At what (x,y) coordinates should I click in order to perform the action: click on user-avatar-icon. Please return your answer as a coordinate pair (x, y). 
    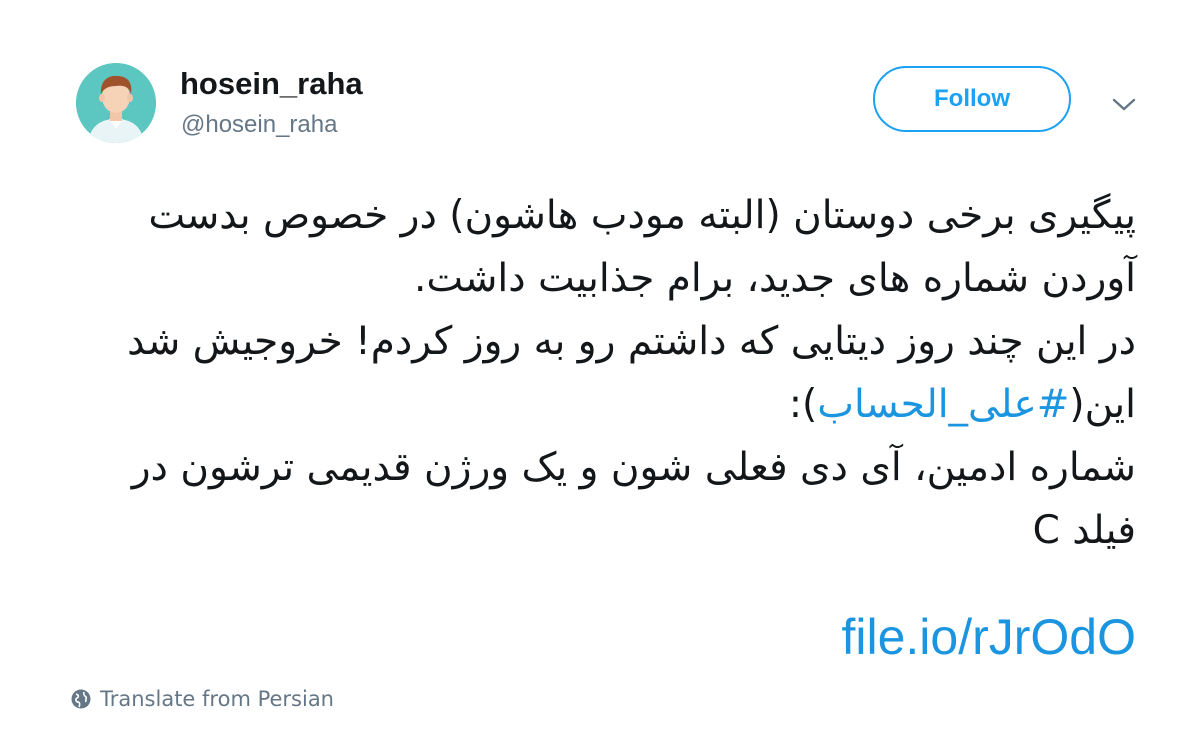
    Looking at the image, I should click on (116, 103).